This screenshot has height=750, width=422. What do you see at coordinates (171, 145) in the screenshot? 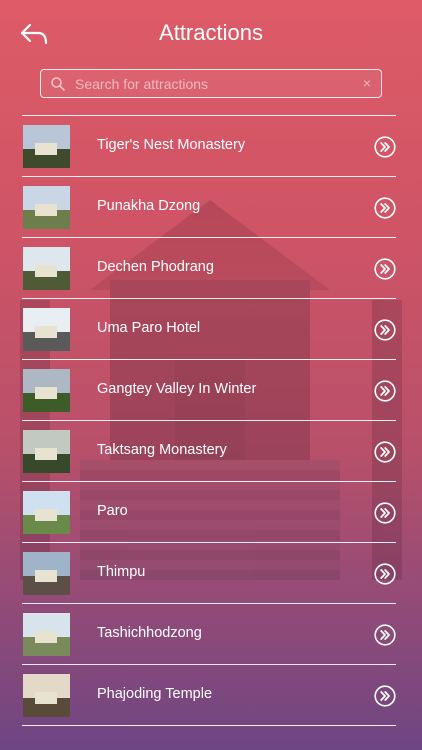
I see `attraction-name: Tiger's Nest Monastery` at bounding box center [171, 145].